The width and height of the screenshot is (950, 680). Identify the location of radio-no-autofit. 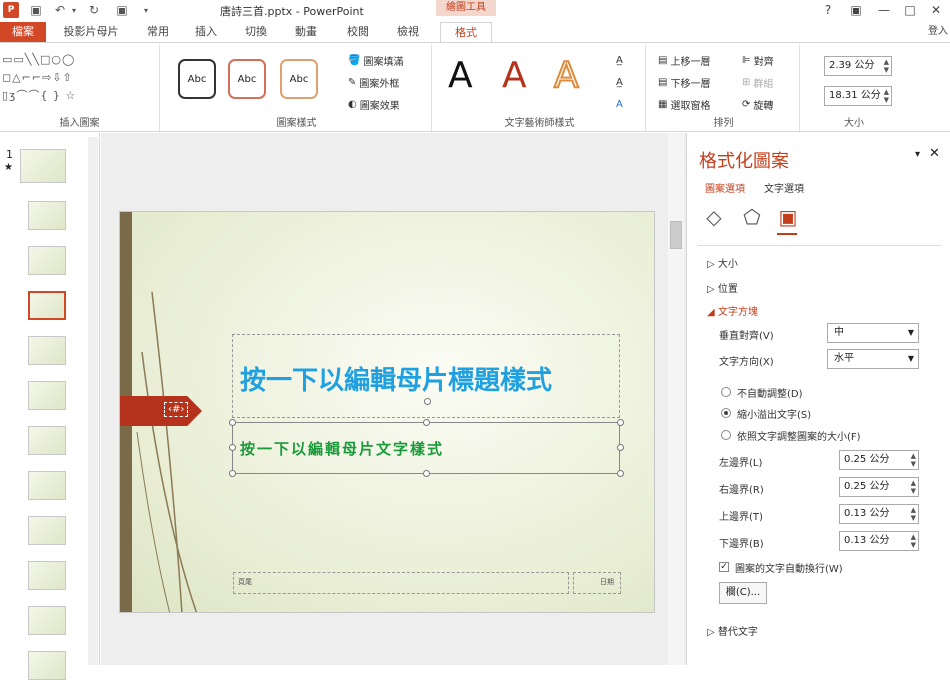
(726, 392).